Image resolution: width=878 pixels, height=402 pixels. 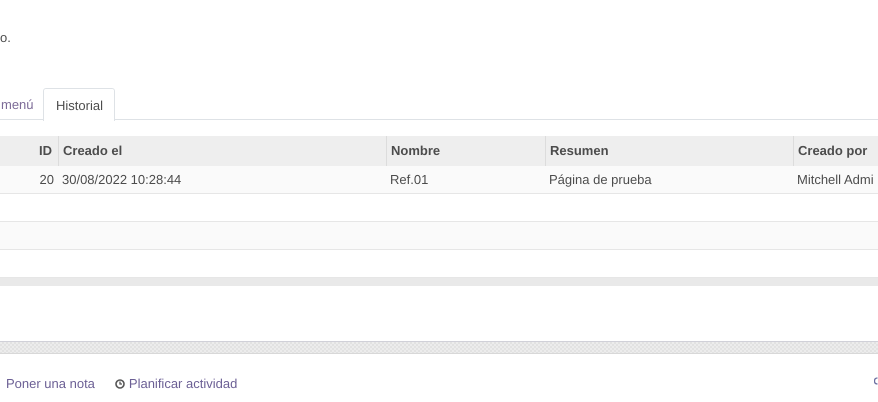 What do you see at coordinates (21, 104) in the screenshot?
I see `tab: menú` at bounding box center [21, 104].